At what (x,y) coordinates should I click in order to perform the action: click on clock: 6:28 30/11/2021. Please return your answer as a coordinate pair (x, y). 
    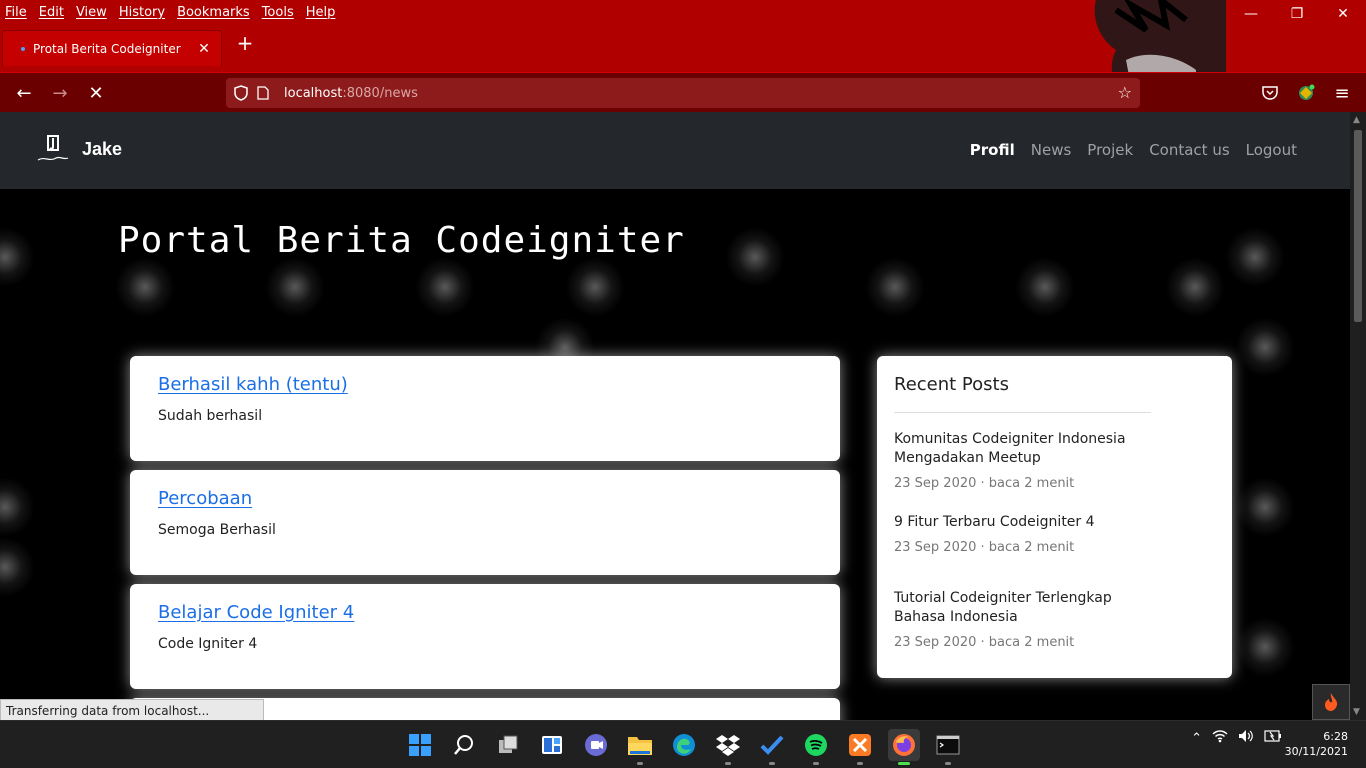
    Looking at the image, I should click on (1316, 744).